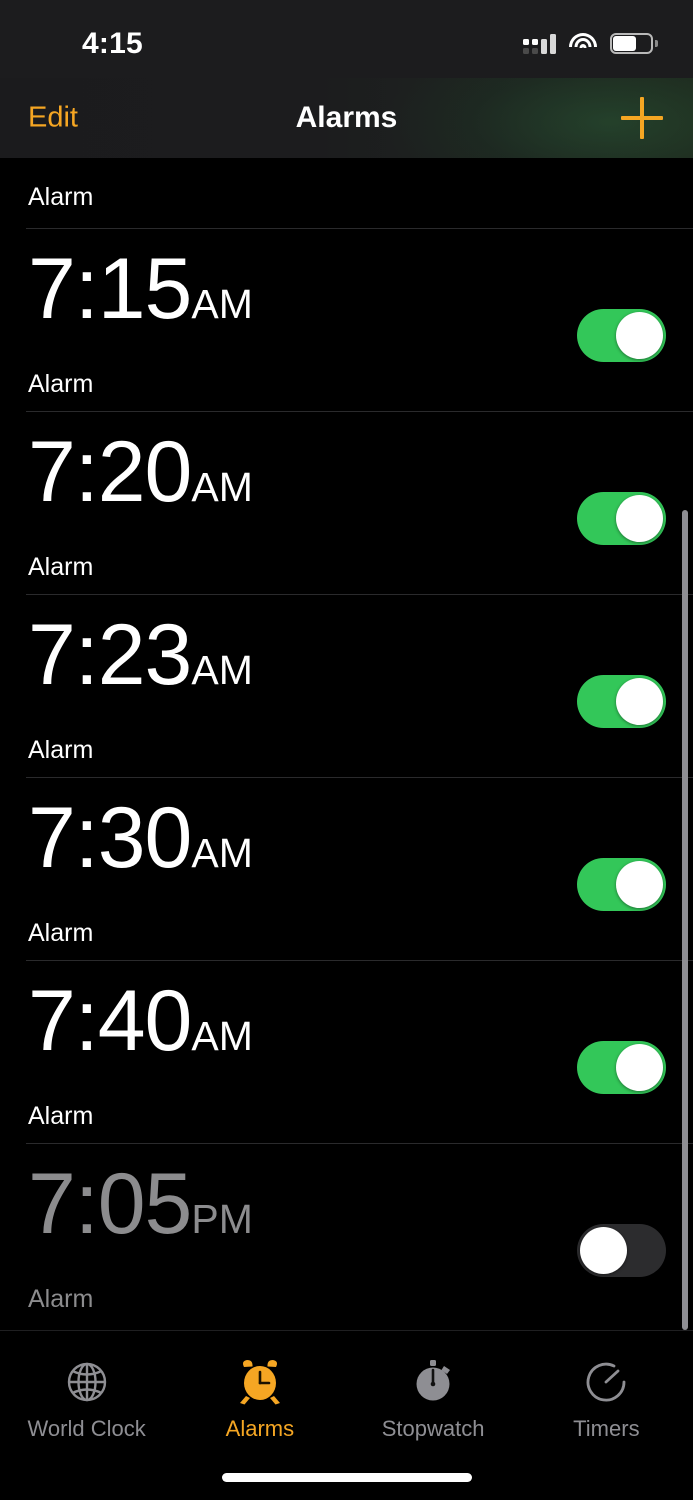 This screenshot has width=693, height=1500. I want to click on alarm-row: 7:20AM Alarm, so click(346, 502).